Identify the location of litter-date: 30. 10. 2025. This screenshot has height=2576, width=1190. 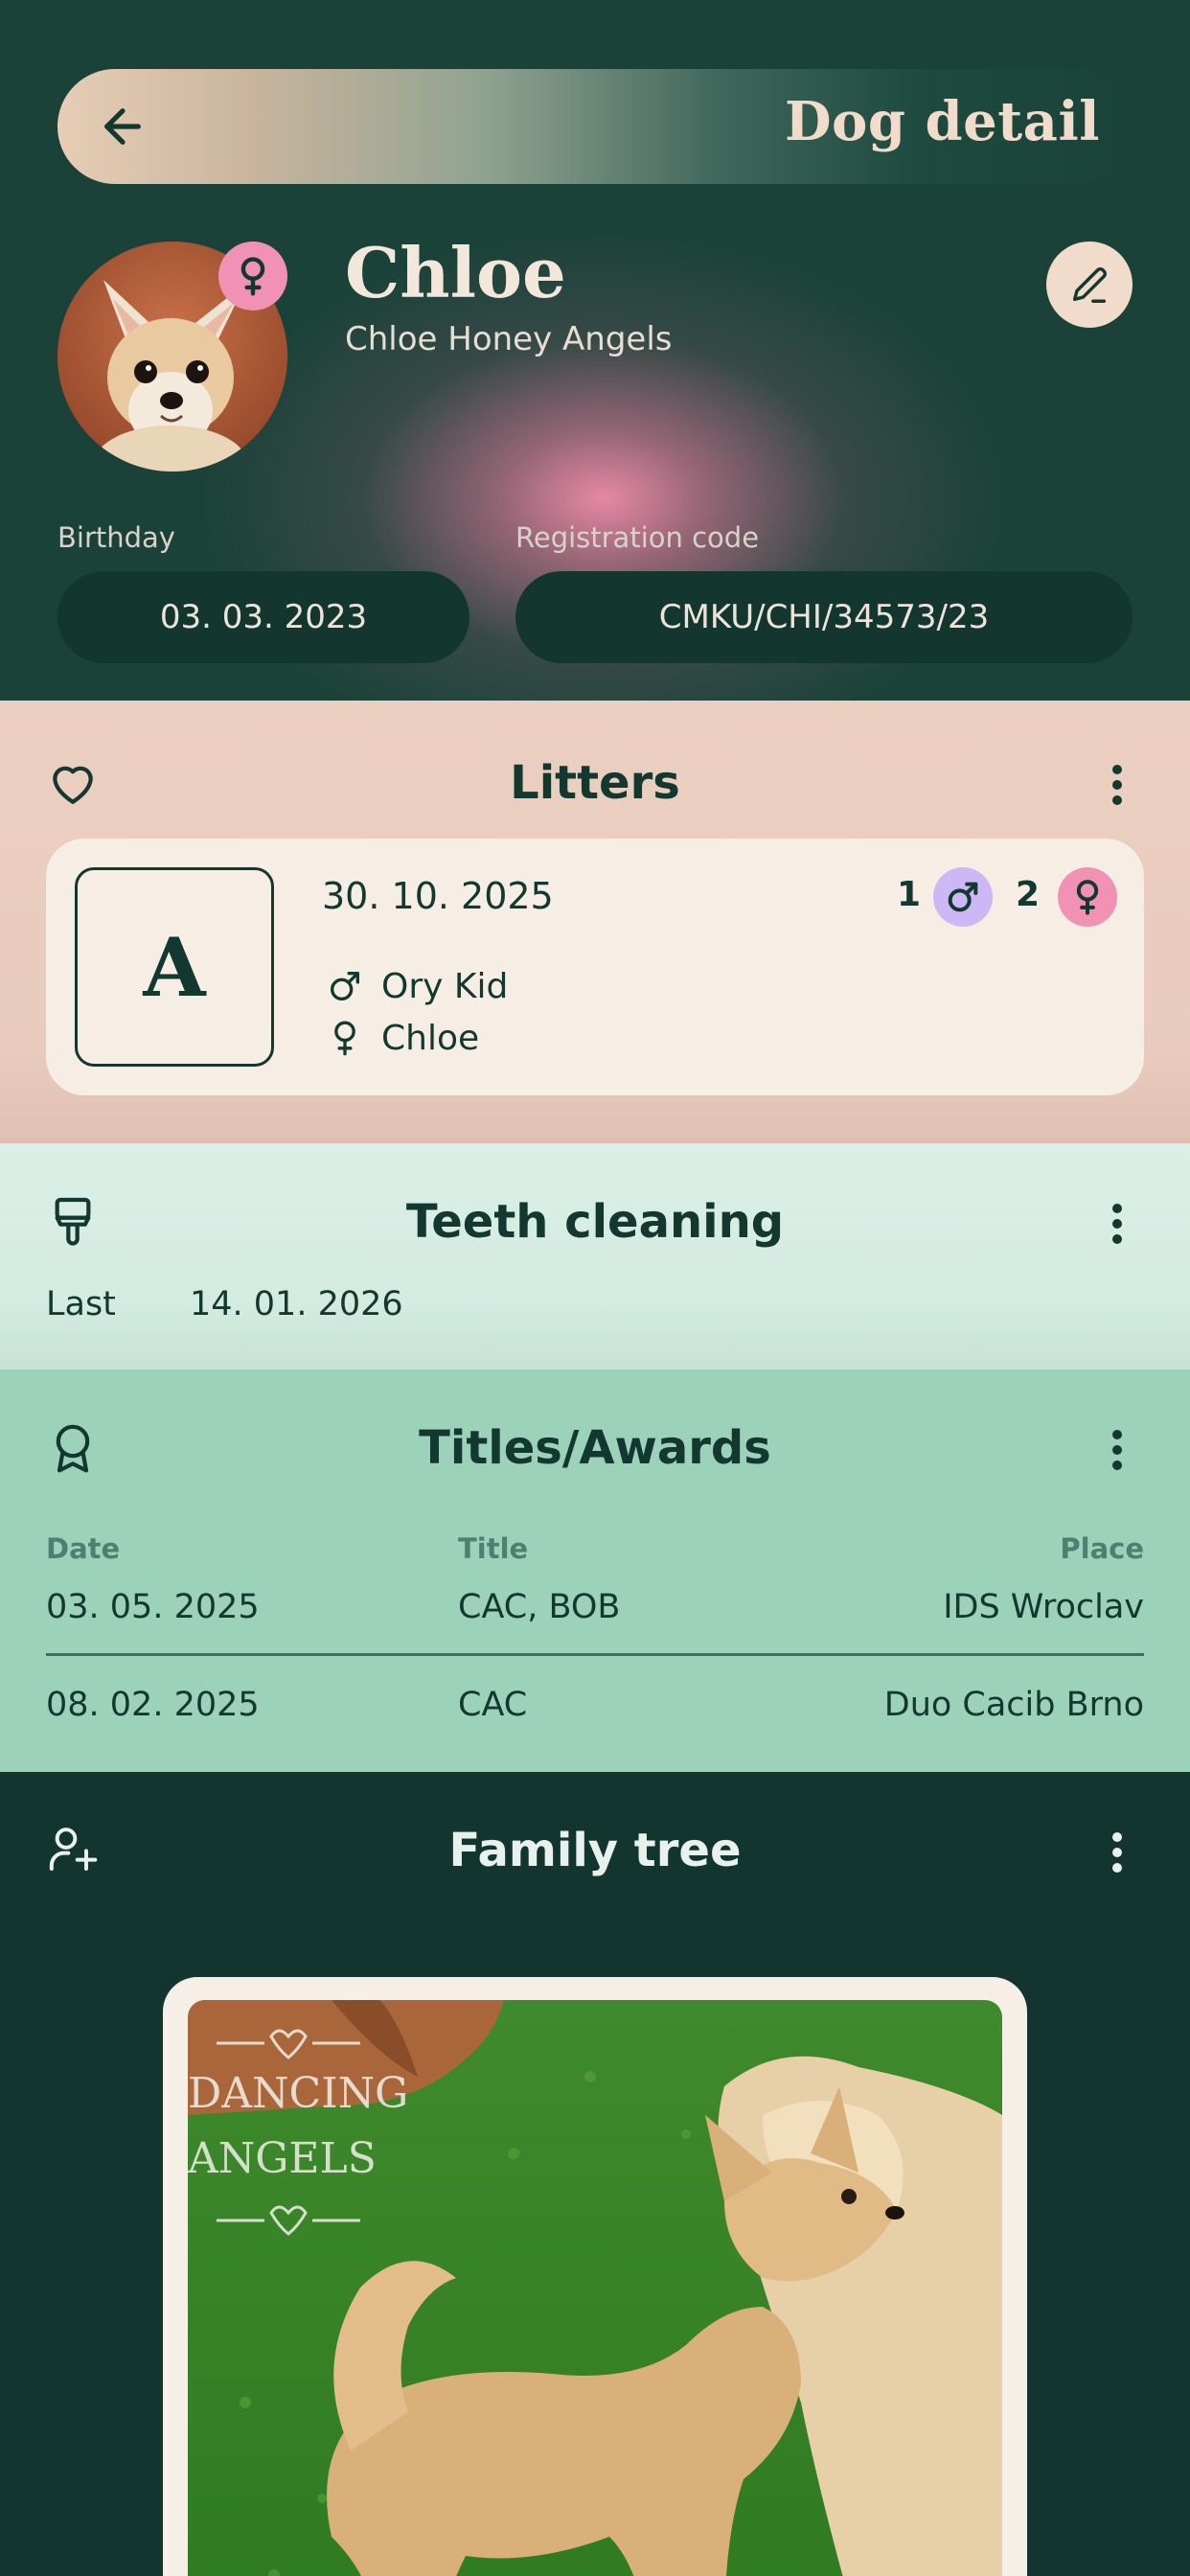
(438, 896).